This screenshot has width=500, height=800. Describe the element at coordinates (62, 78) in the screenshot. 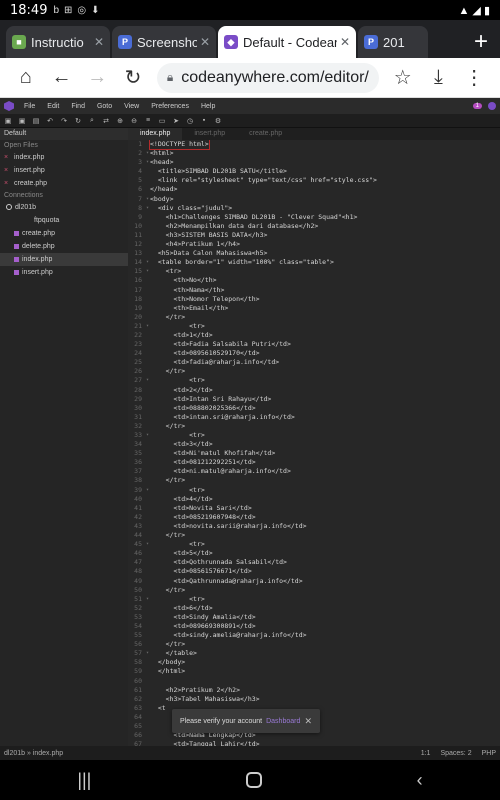

I see `back-arrow-icon: ←` at that location.